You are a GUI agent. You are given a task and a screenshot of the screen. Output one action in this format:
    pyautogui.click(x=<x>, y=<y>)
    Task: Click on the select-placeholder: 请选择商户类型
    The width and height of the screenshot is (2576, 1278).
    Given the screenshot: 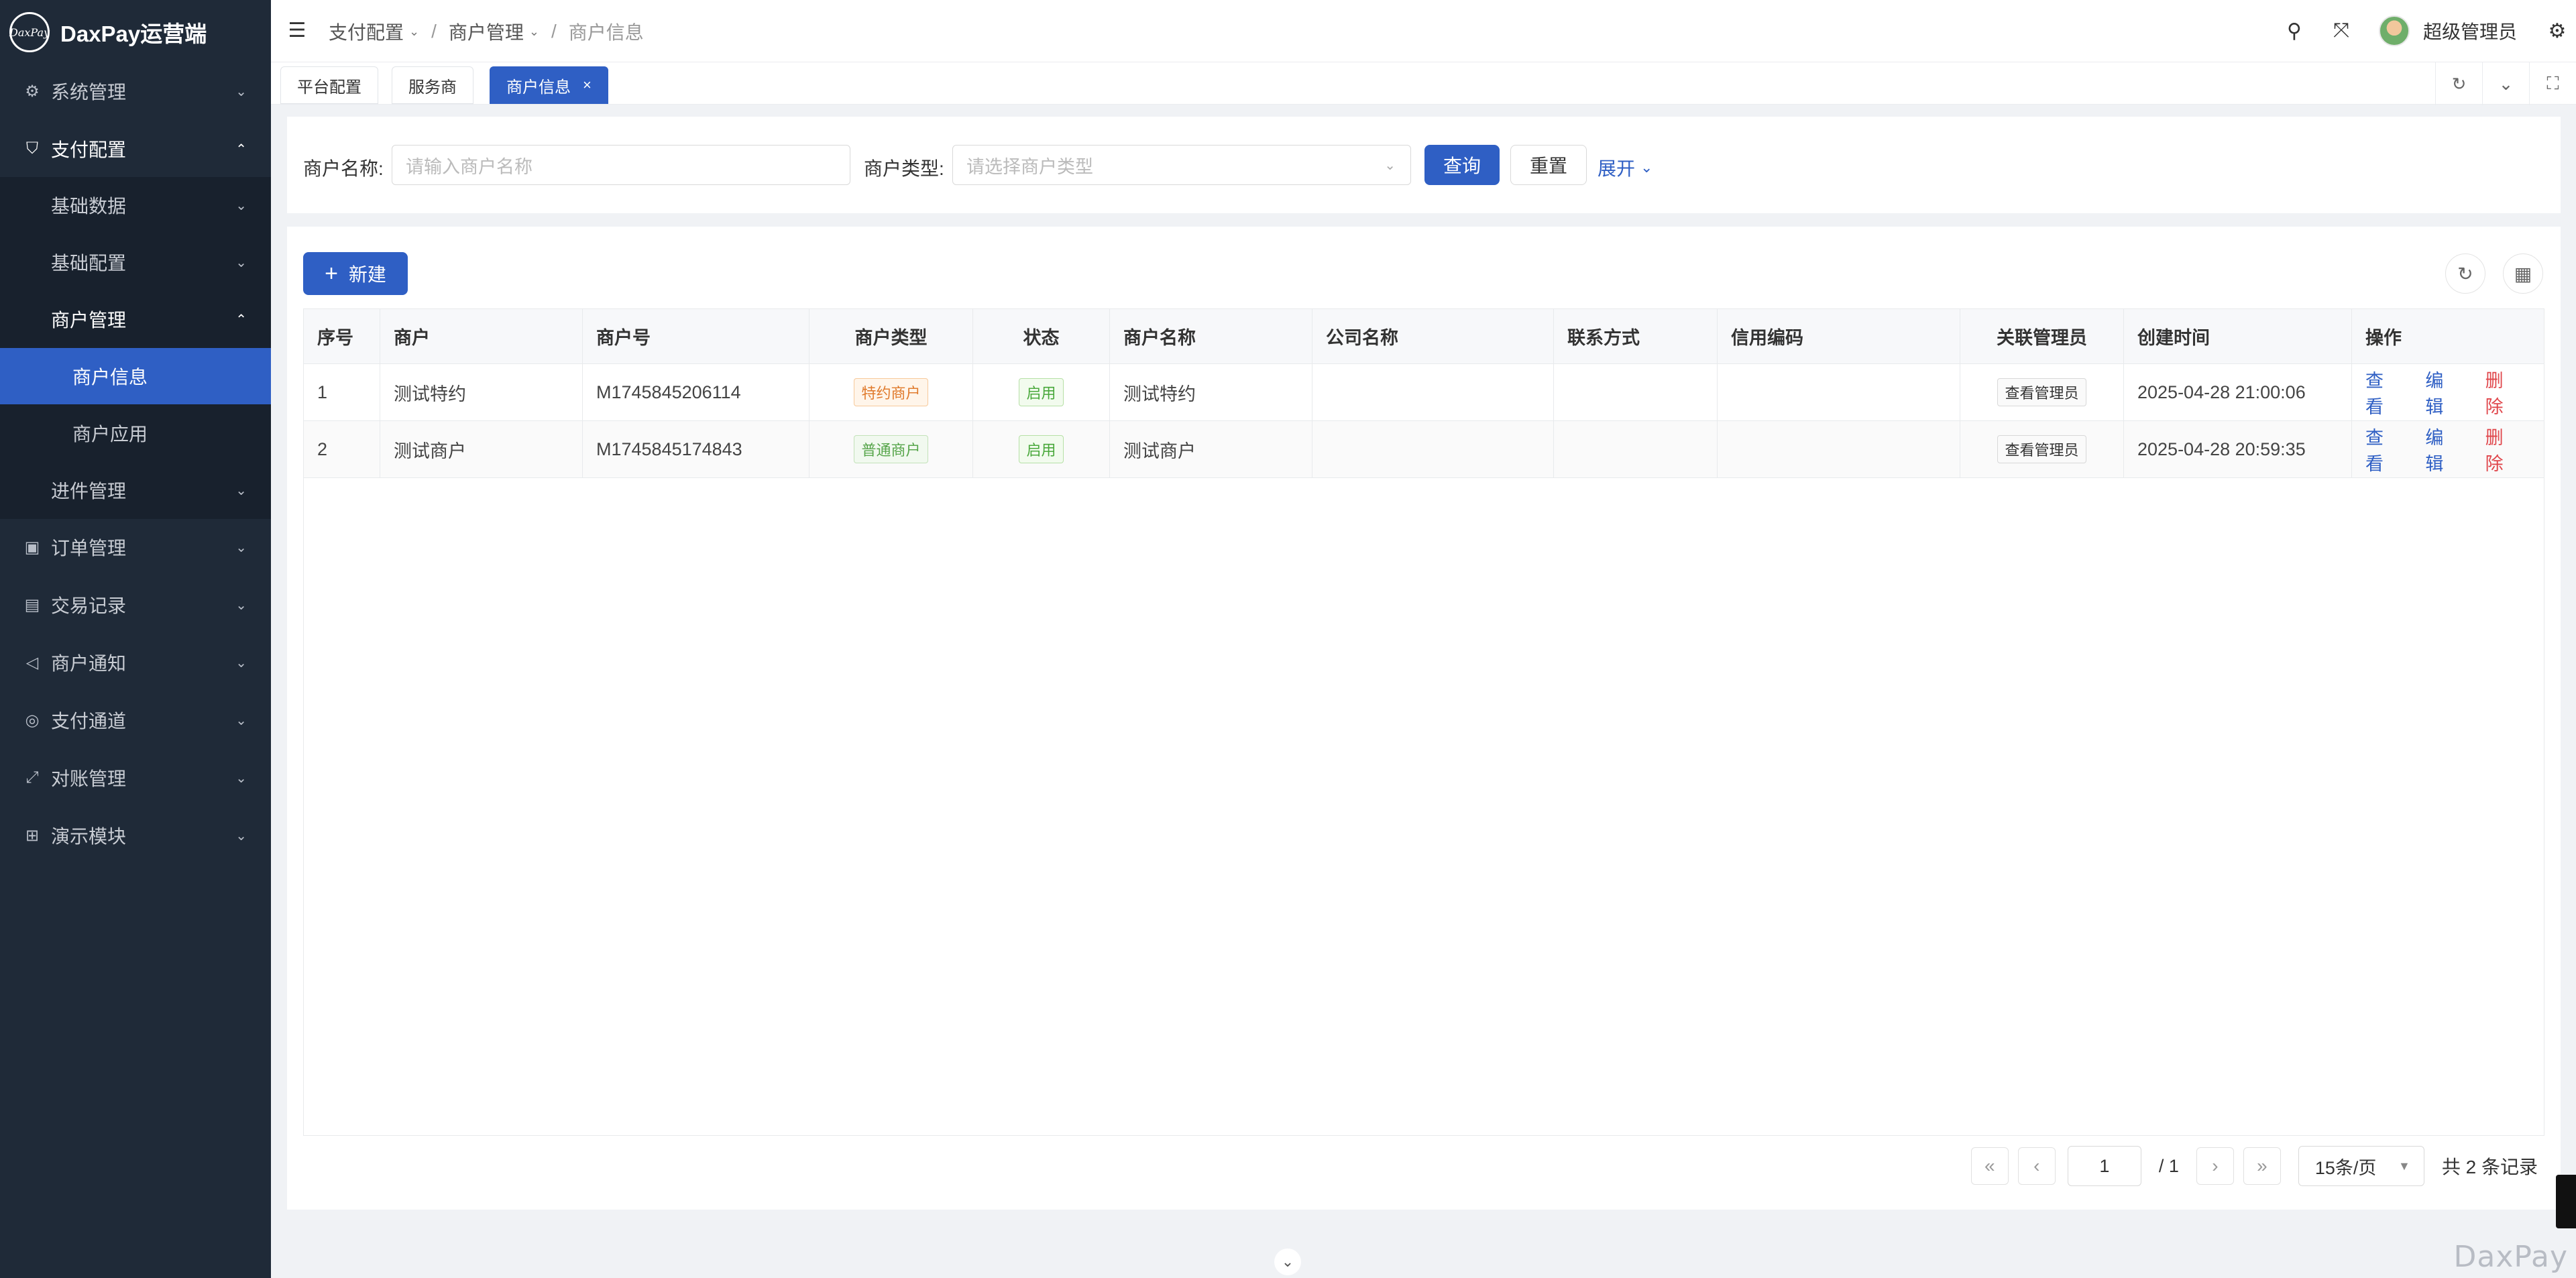 What is the action you would take?
    pyautogui.click(x=1029, y=166)
    